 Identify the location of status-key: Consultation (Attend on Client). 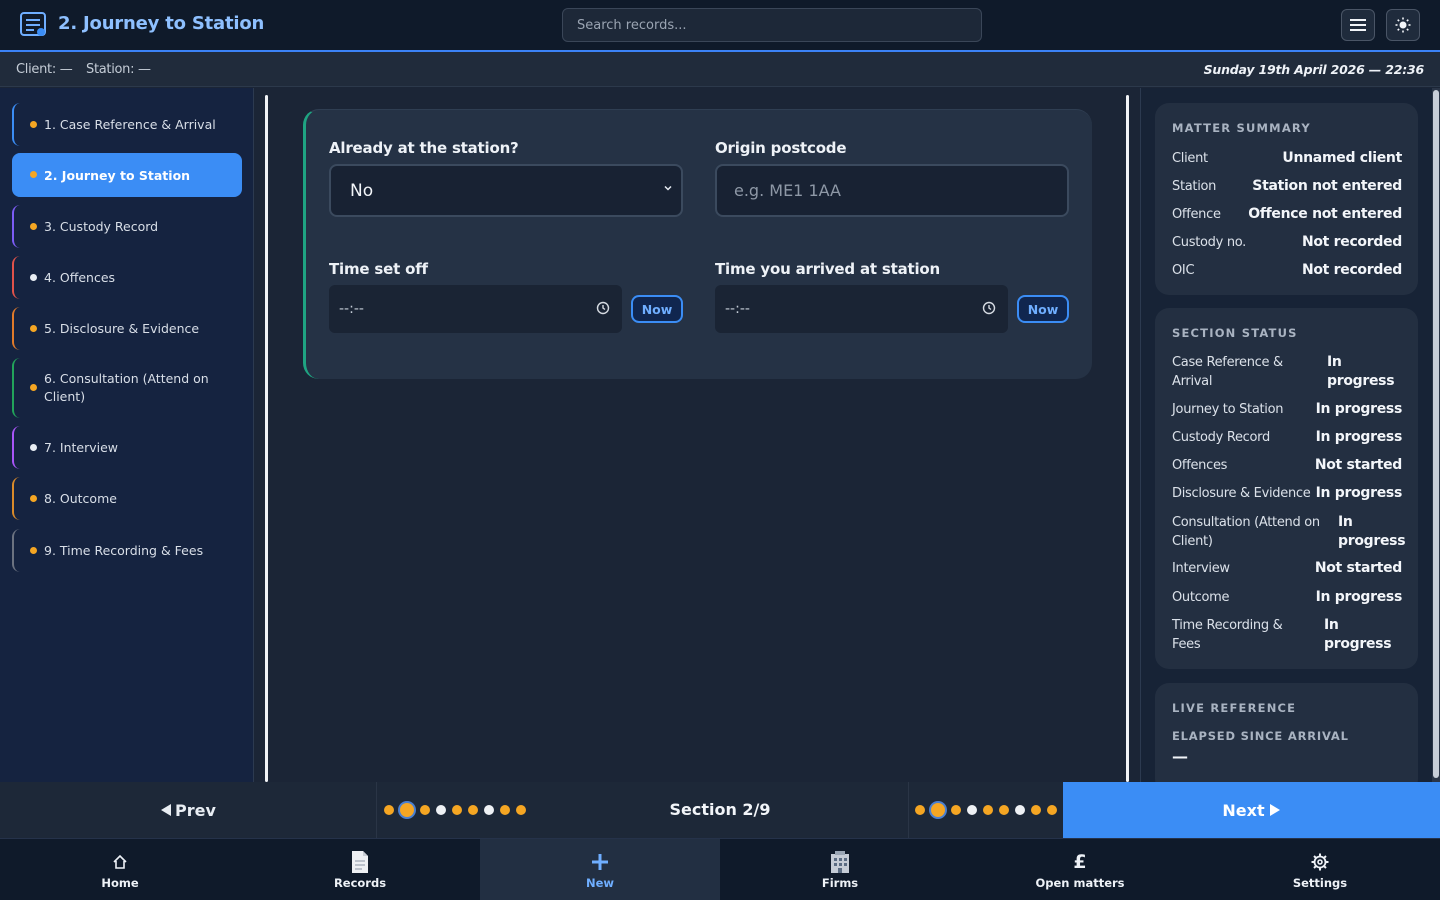
(1246, 532).